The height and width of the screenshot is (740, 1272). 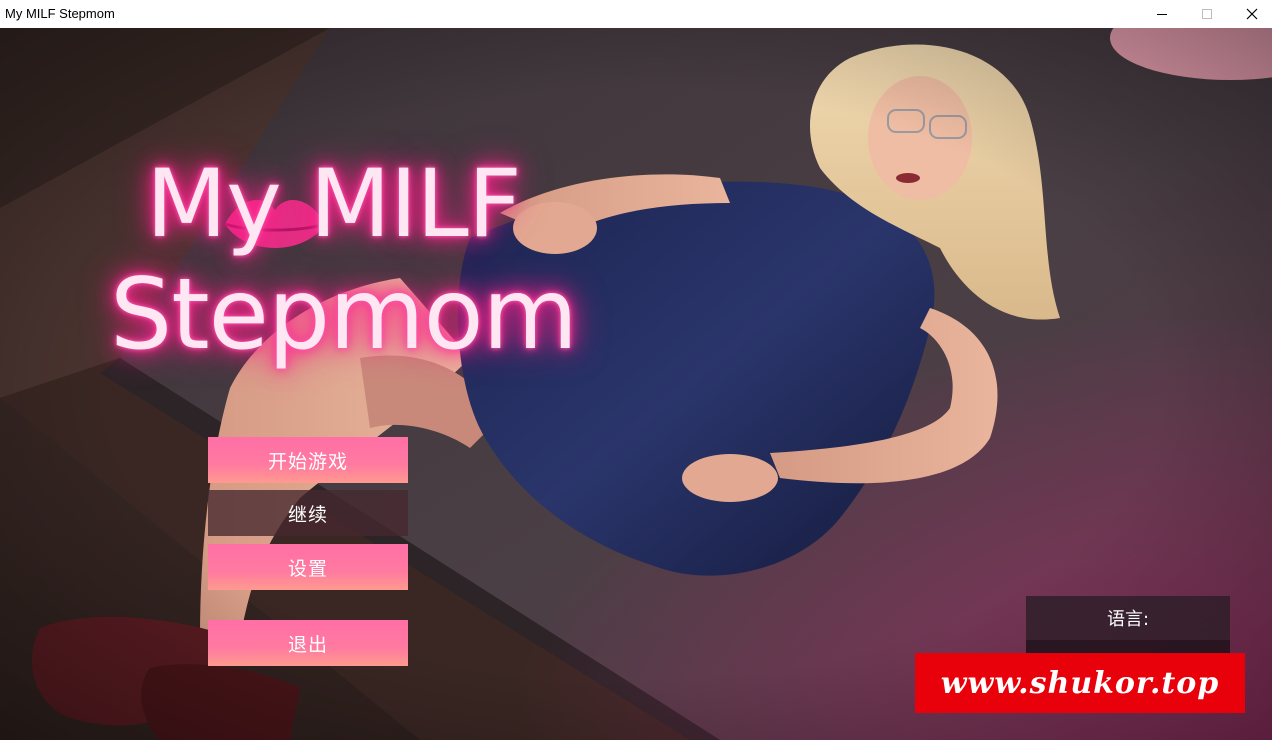 I want to click on language-label: 语言:, so click(x=1128, y=619).